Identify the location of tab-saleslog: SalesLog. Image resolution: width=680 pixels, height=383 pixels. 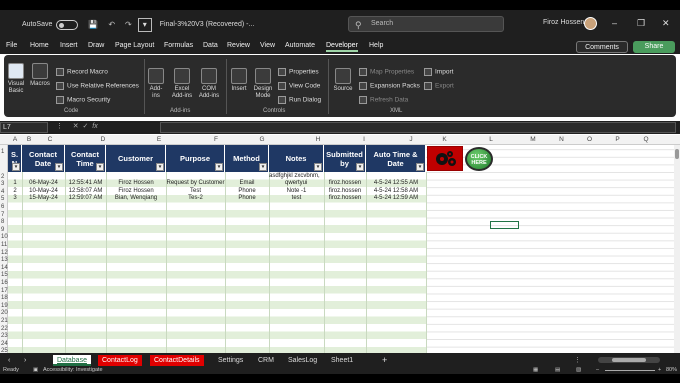
(302, 360).